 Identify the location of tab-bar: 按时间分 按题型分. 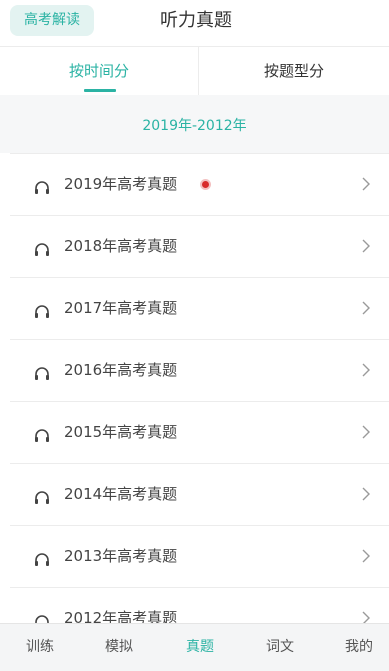
(194, 71).